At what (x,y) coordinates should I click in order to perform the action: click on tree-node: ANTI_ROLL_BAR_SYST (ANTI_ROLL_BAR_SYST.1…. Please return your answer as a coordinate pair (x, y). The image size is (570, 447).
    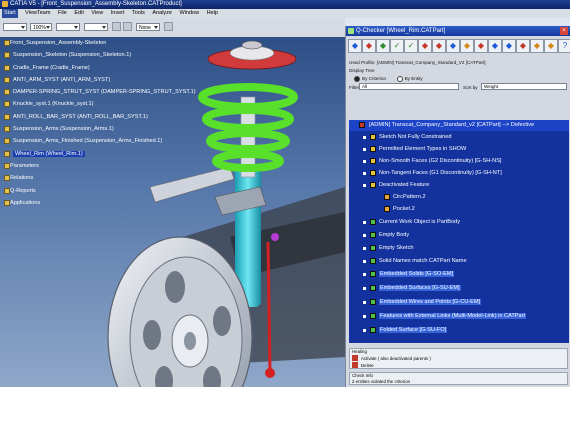
    Looking at the image, I should click on (102, 117).